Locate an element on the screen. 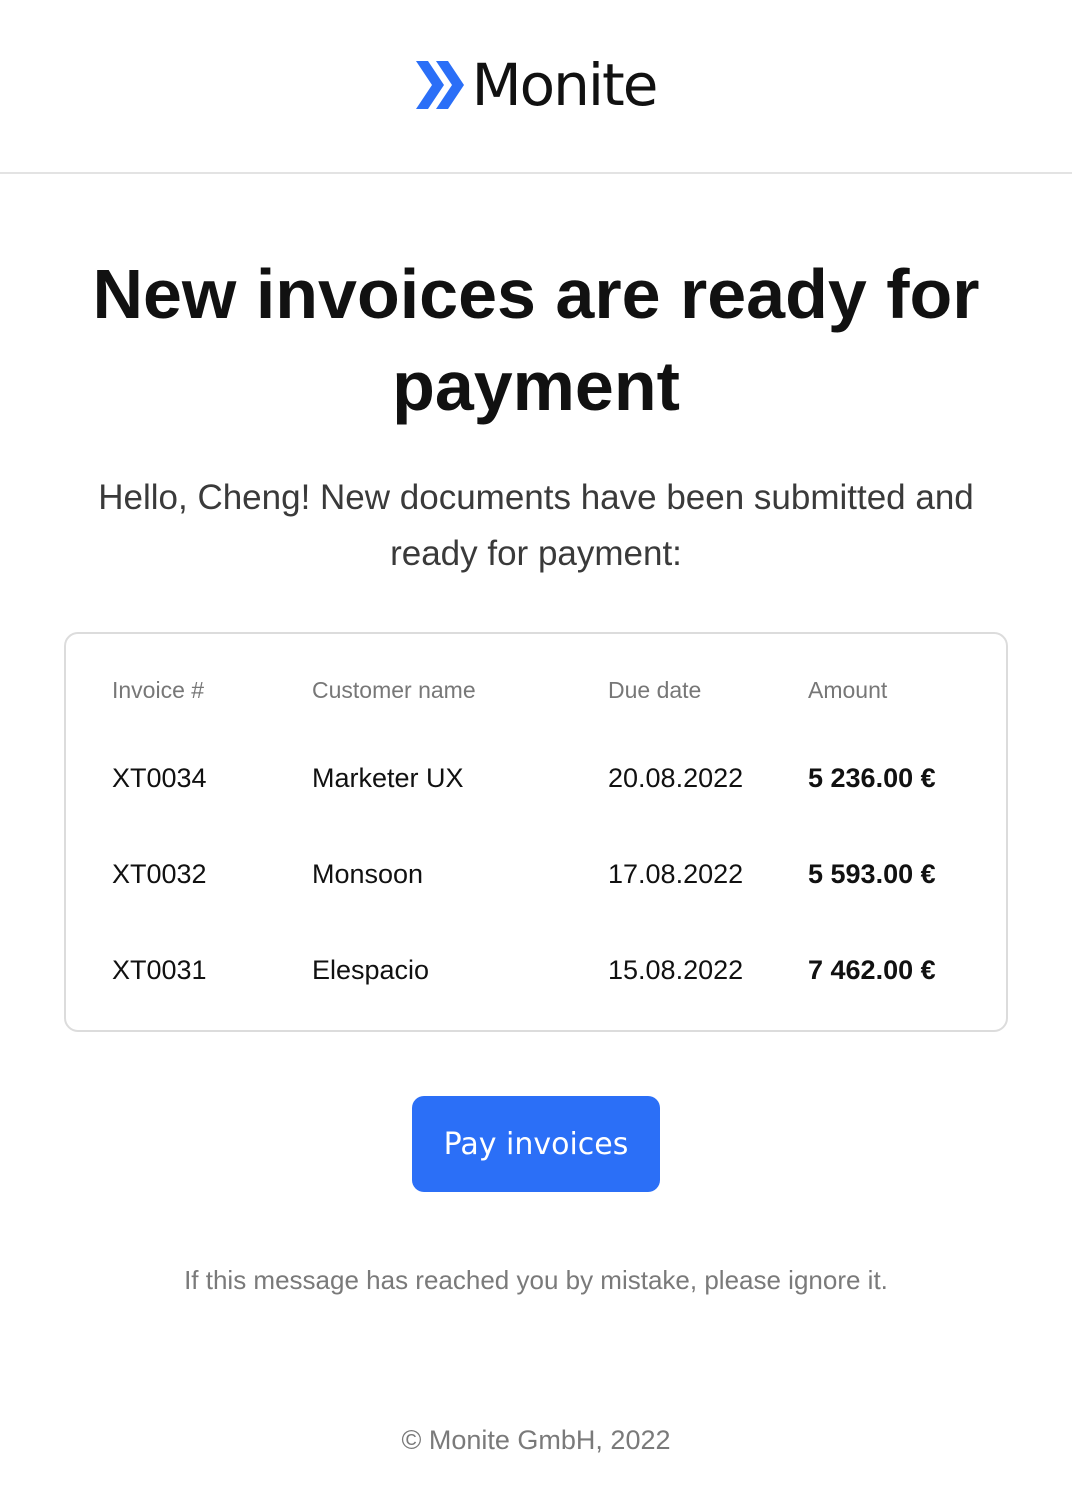 This screenshot has height=1512, width=1072. customer-name: Marketer UX is located at coordinates (388, 778).